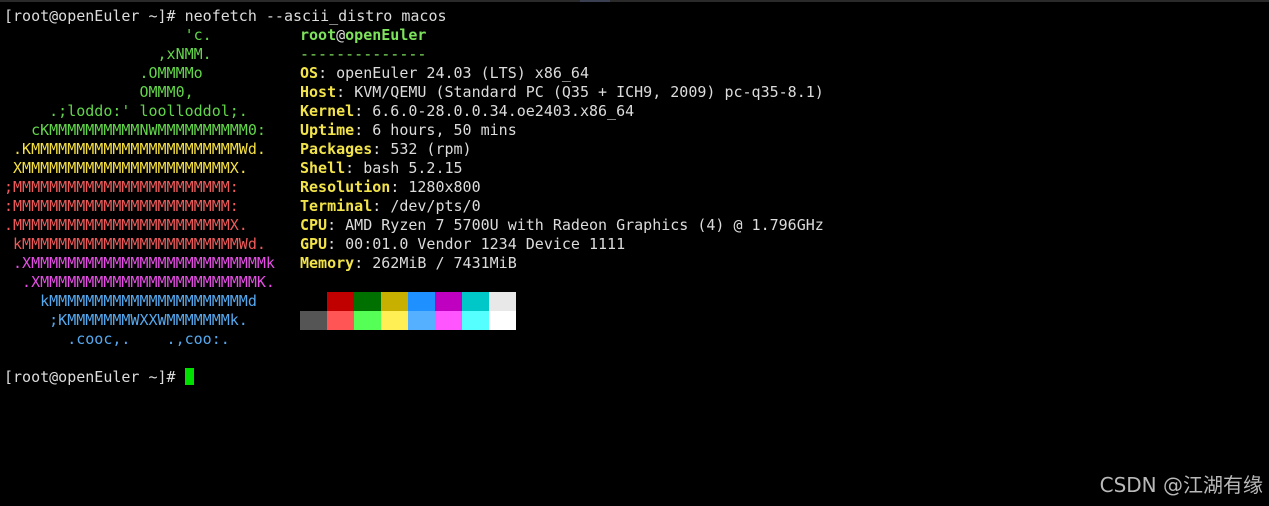 This screenshot has height=506, width=1269. Describe the element at coordinates (139, 282) in the screenshot. I see `logo-line: .XMMMMMMMMMMMMMMMMMMMMMMMMK.` at that location.